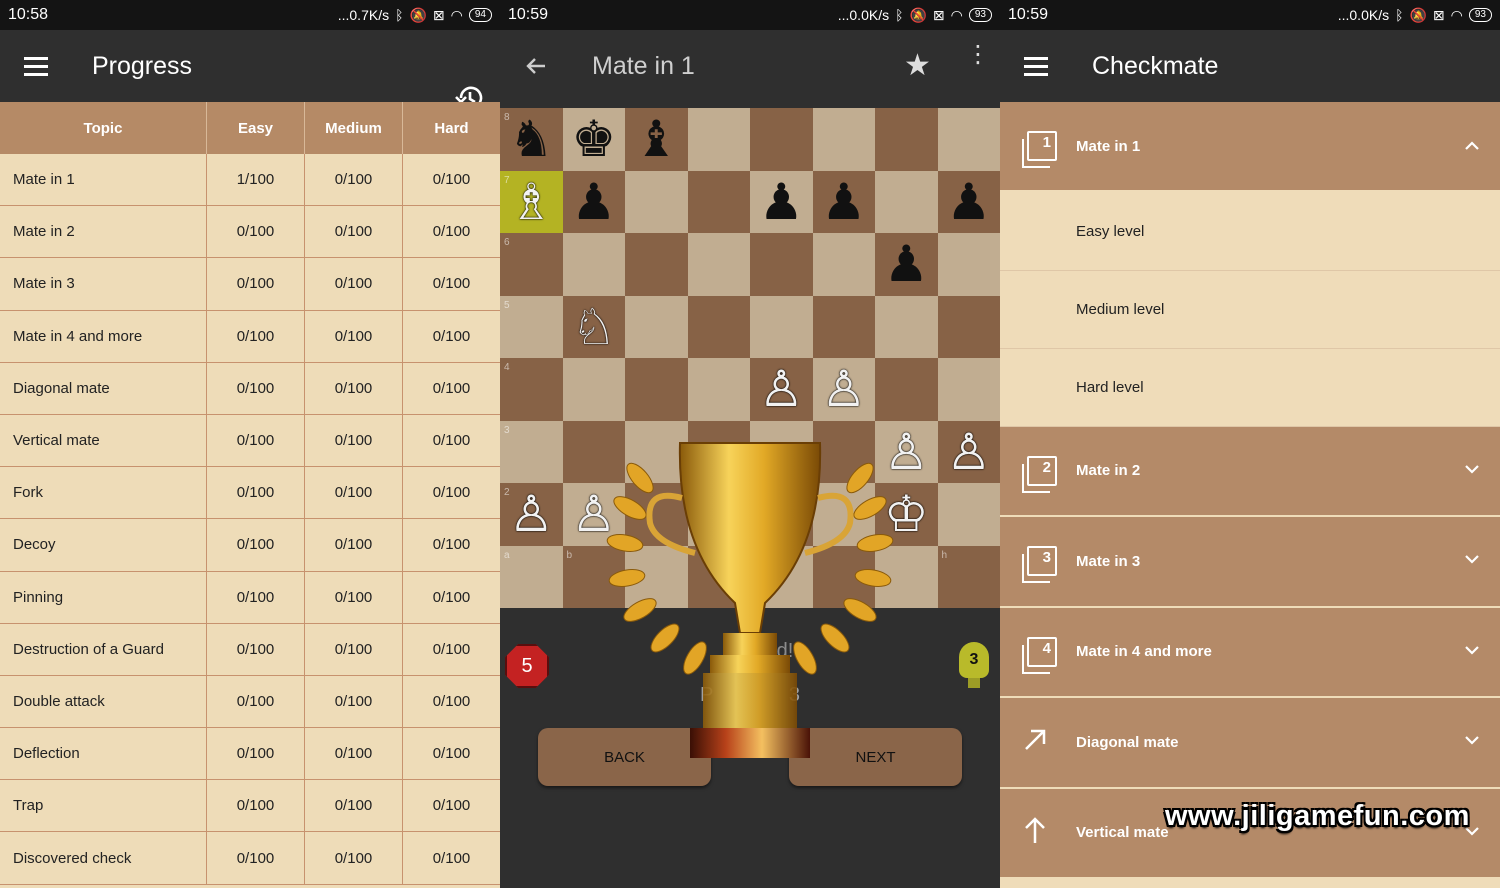 This screenshot has width=1500, height=888. What do you see at coordinates (974, 665) in the screenshot?
I see `hint-bulb-icon: 3` at bounding box center [974, 665].